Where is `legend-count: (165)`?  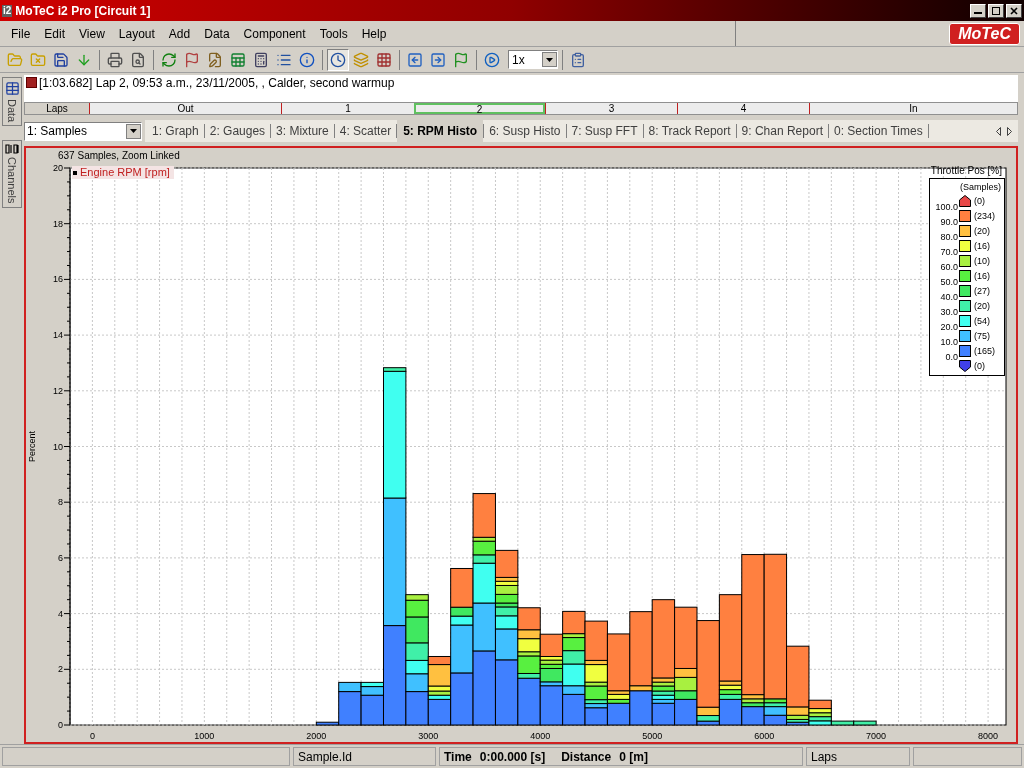
legend-count: (165) is located at coordinates (984, 350).